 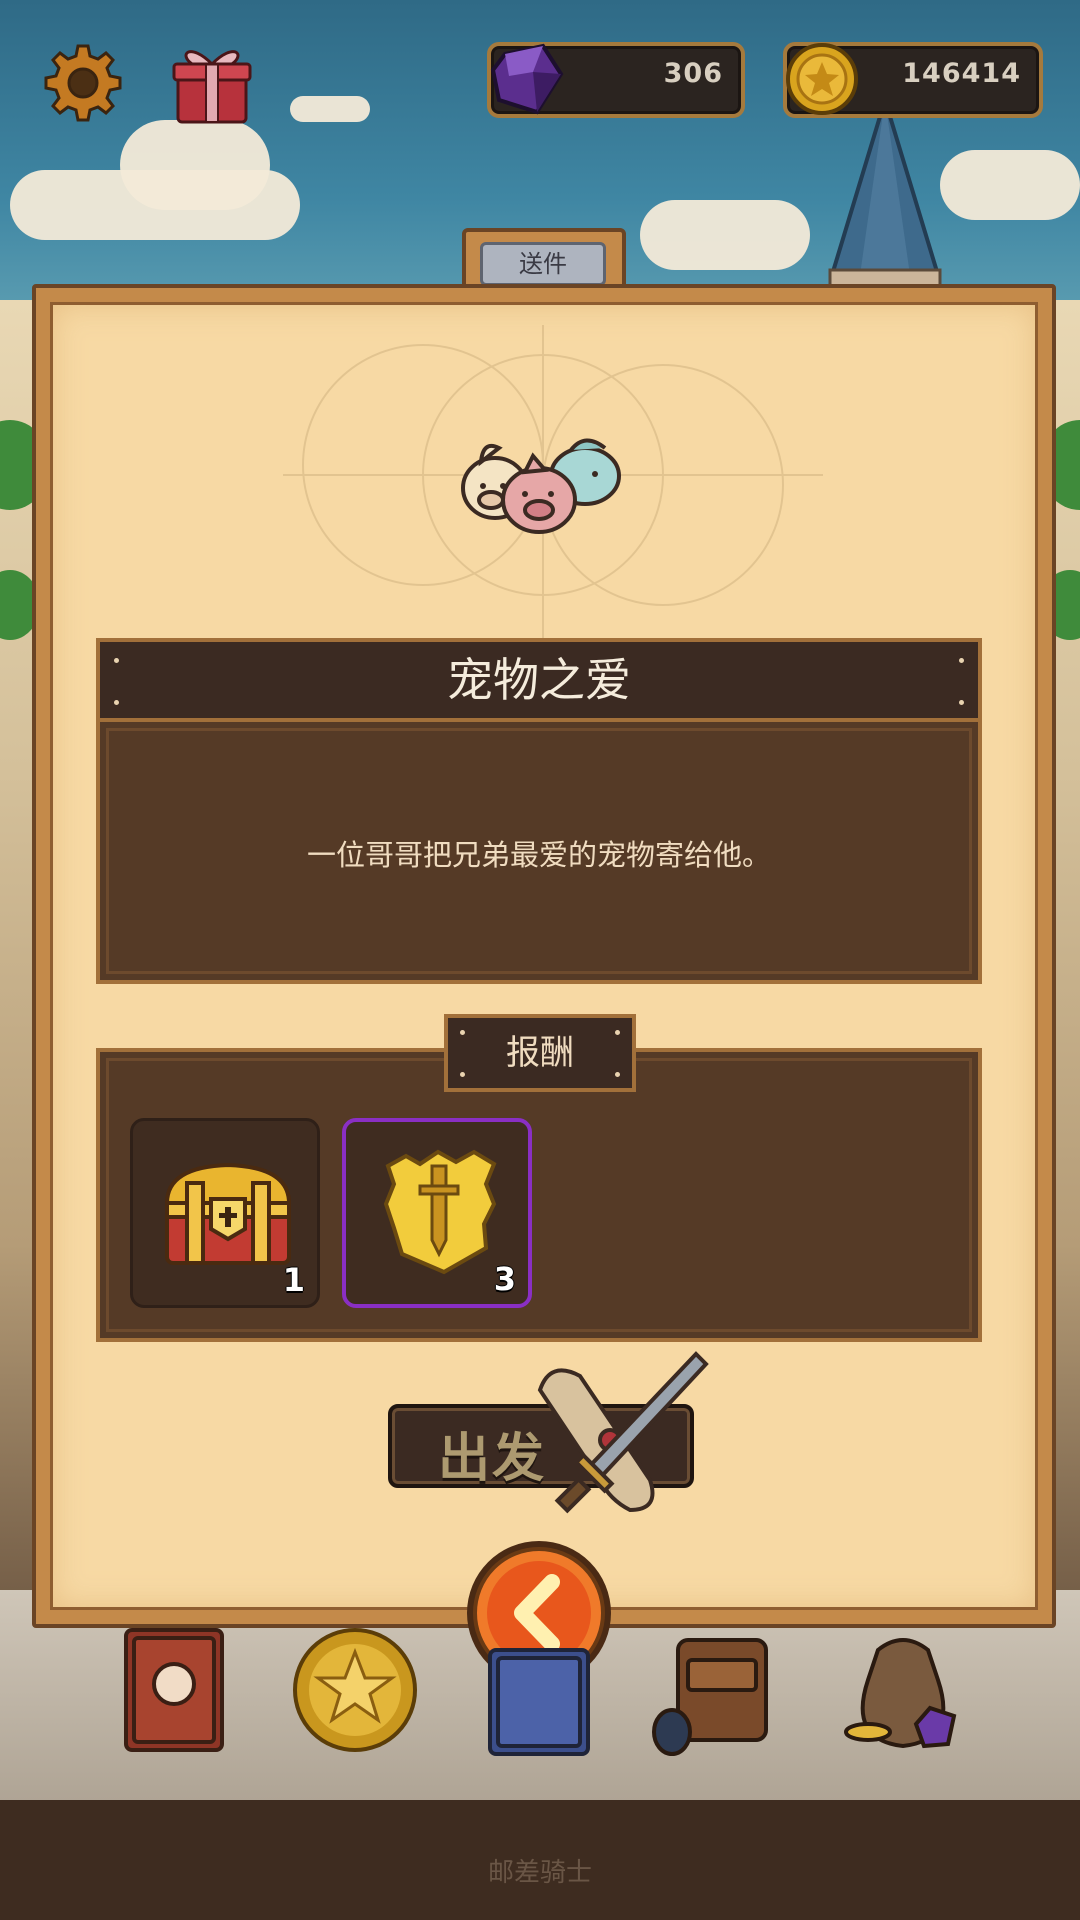 What do you see at coordinates (616, 80) in the screenshot?
I see `gem-counter: 306` at bounding box center [616, 80].